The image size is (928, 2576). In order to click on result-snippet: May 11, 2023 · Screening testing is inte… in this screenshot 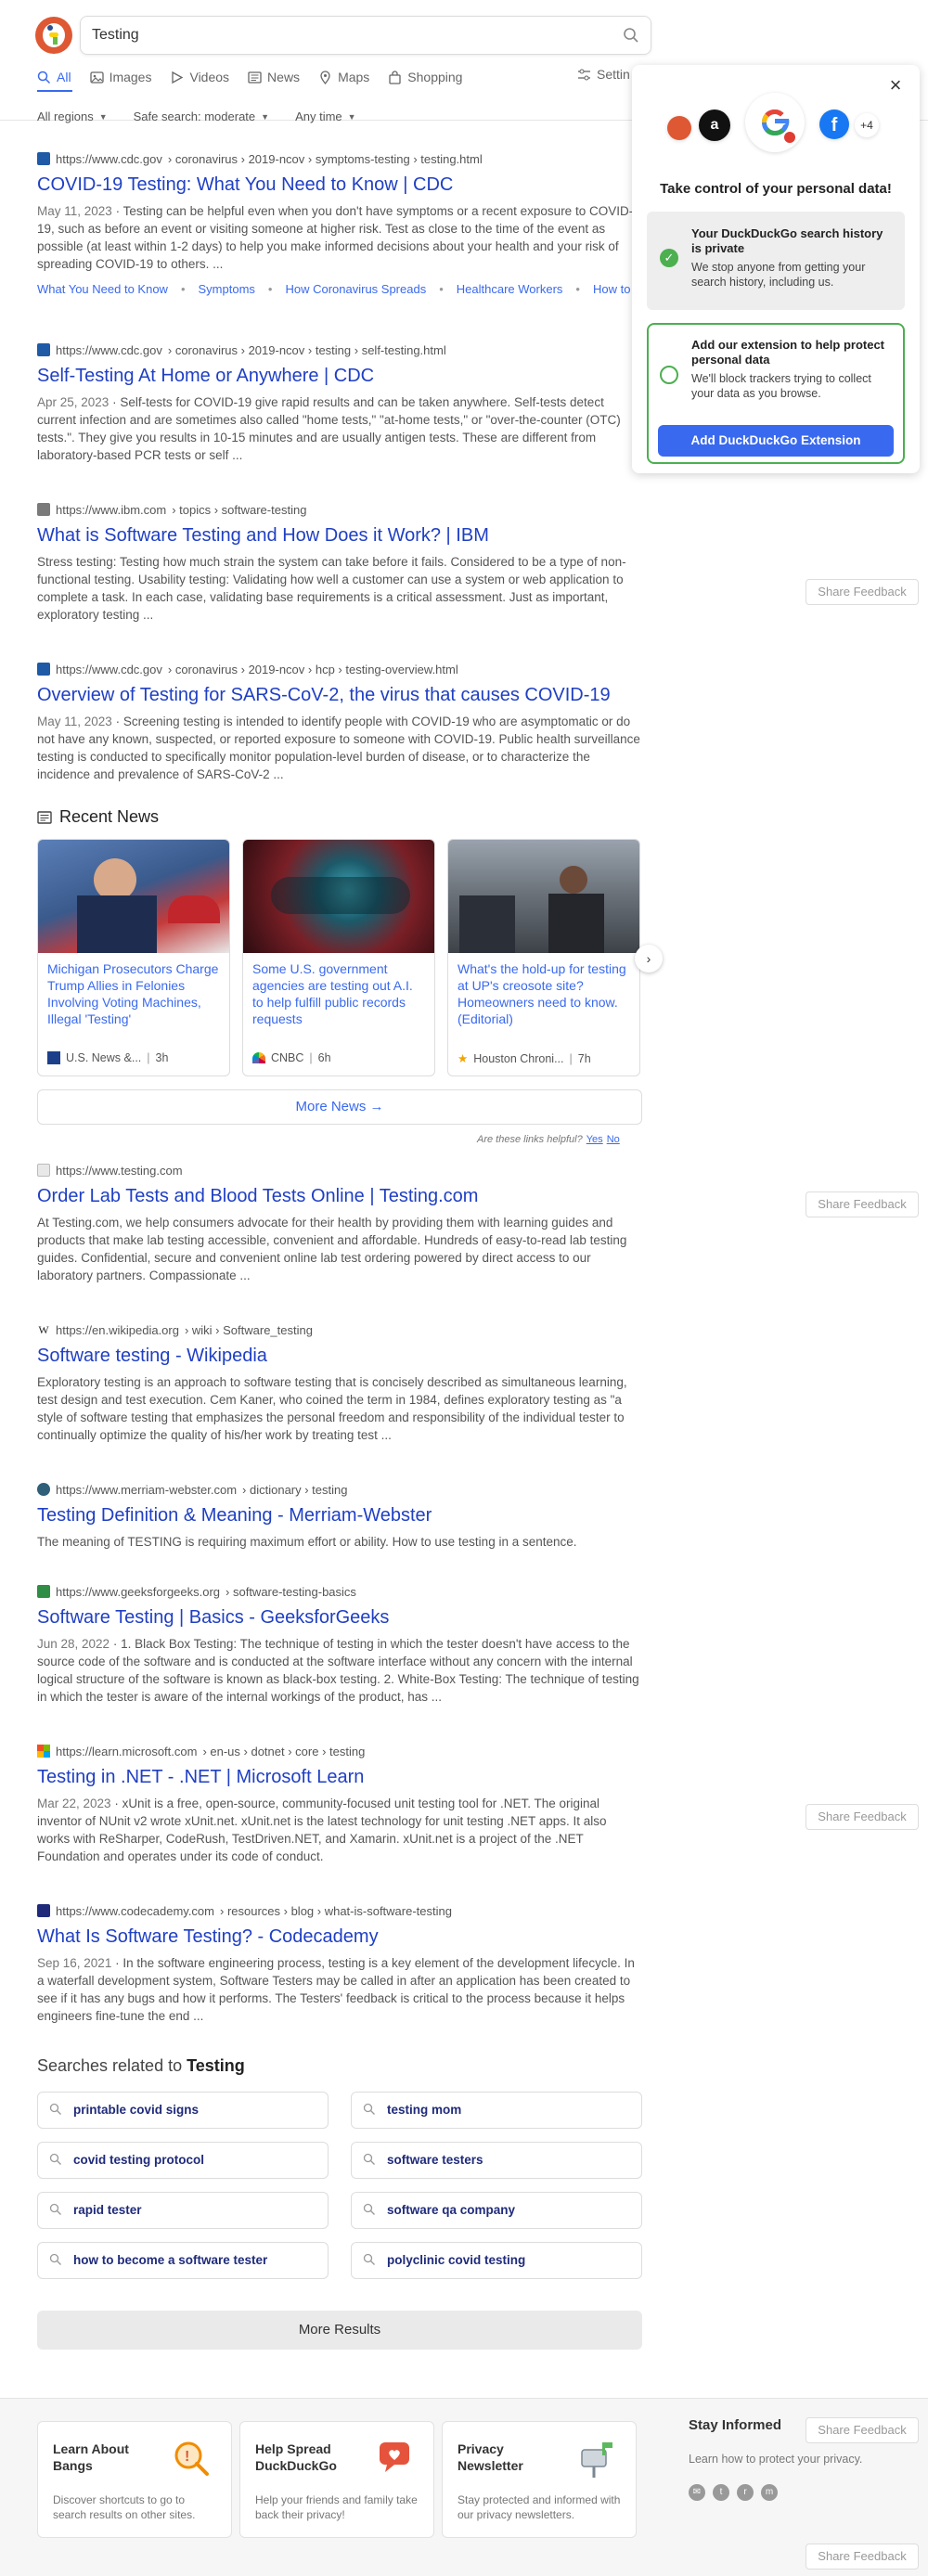, I will do `click(339, 748)`.